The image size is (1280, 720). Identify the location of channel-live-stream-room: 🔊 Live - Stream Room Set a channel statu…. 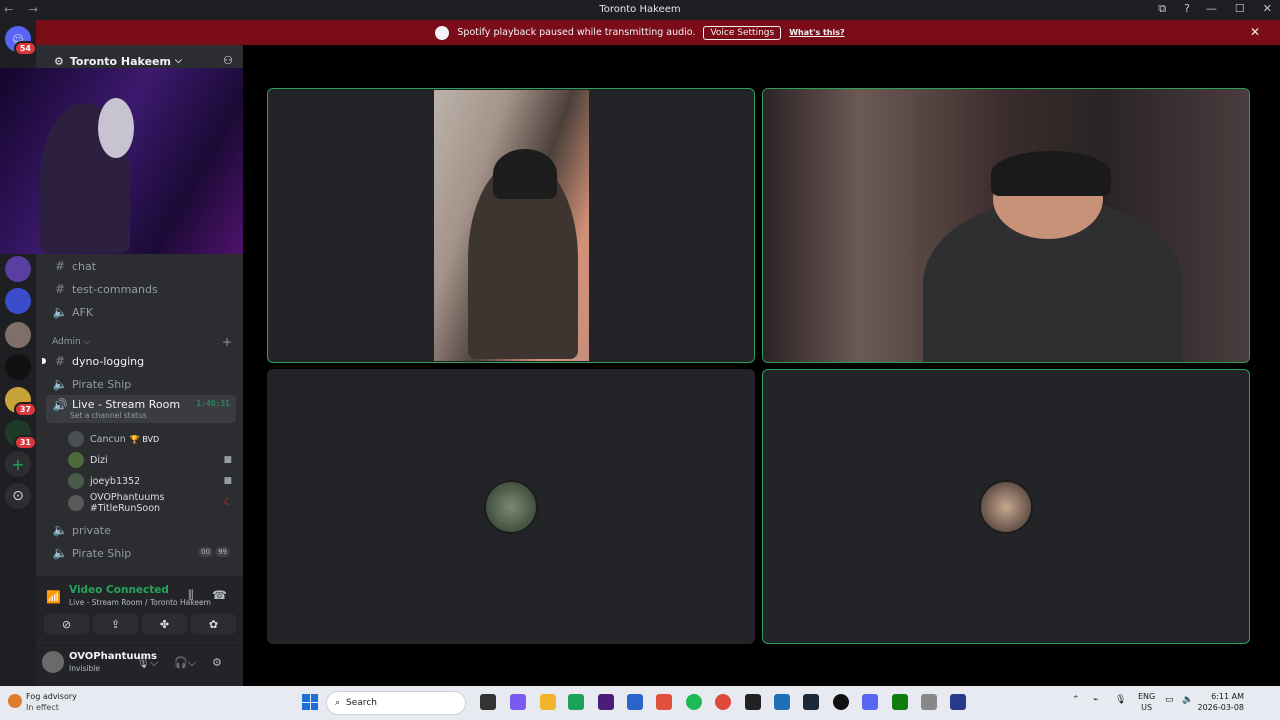
(141, 409).